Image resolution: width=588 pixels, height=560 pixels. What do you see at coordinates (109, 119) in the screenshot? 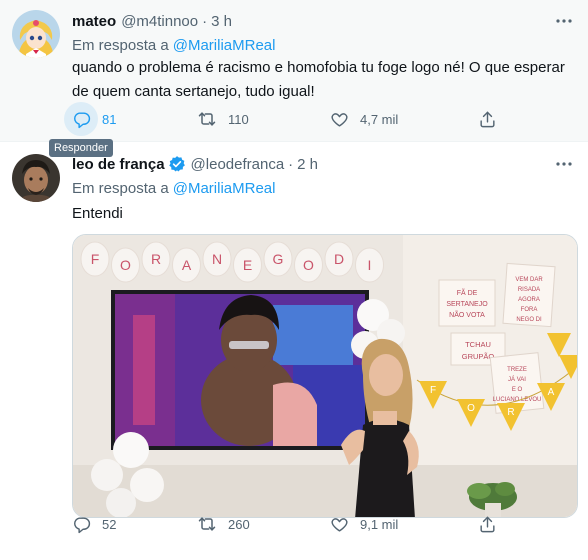
I see `reply-count: 81` at bounding box center [109, 119].